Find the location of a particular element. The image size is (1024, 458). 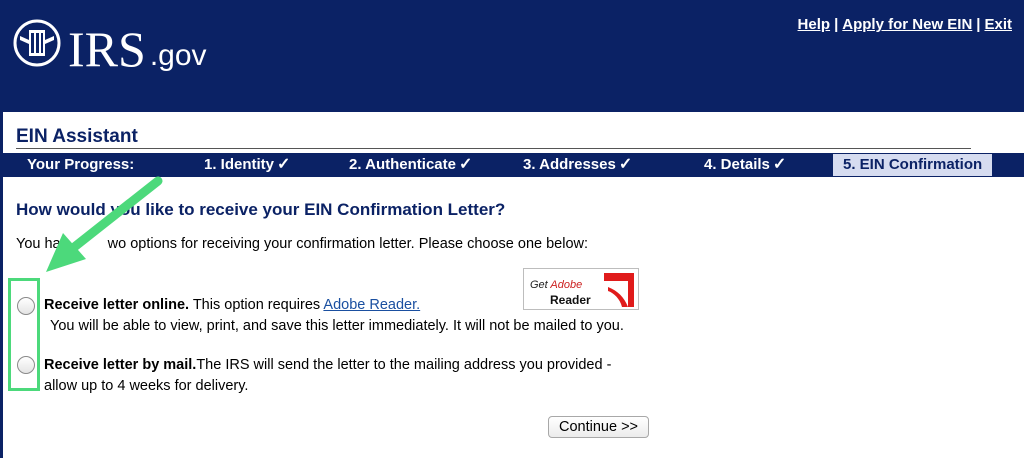

radio-highlight-box is located at coordinates (24, 334).